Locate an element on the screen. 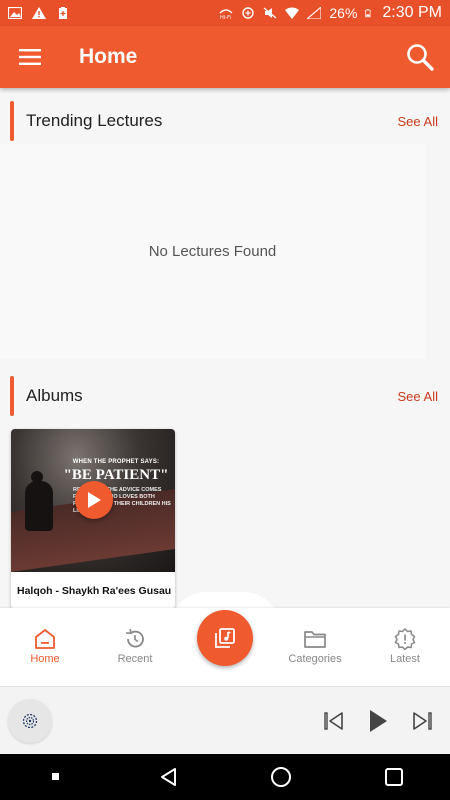 This screenshot has width=450, height=800. status-left-icons is located at coordinates (39, 13).